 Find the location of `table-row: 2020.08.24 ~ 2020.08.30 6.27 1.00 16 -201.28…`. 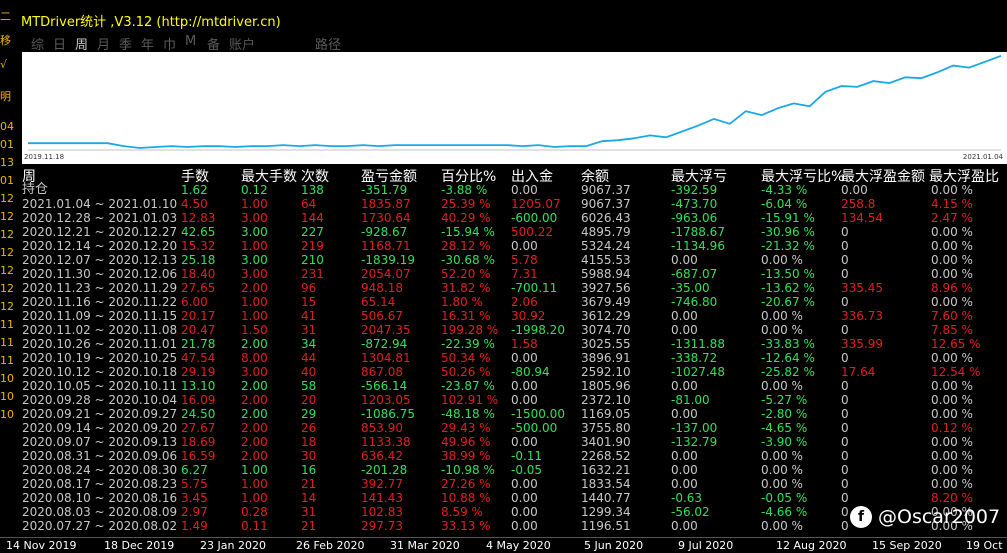

table-row: 2020.08.24 ~ 2020.08.30 6.27 1.00 16 -201.28… is located at coordinates (503, 470).